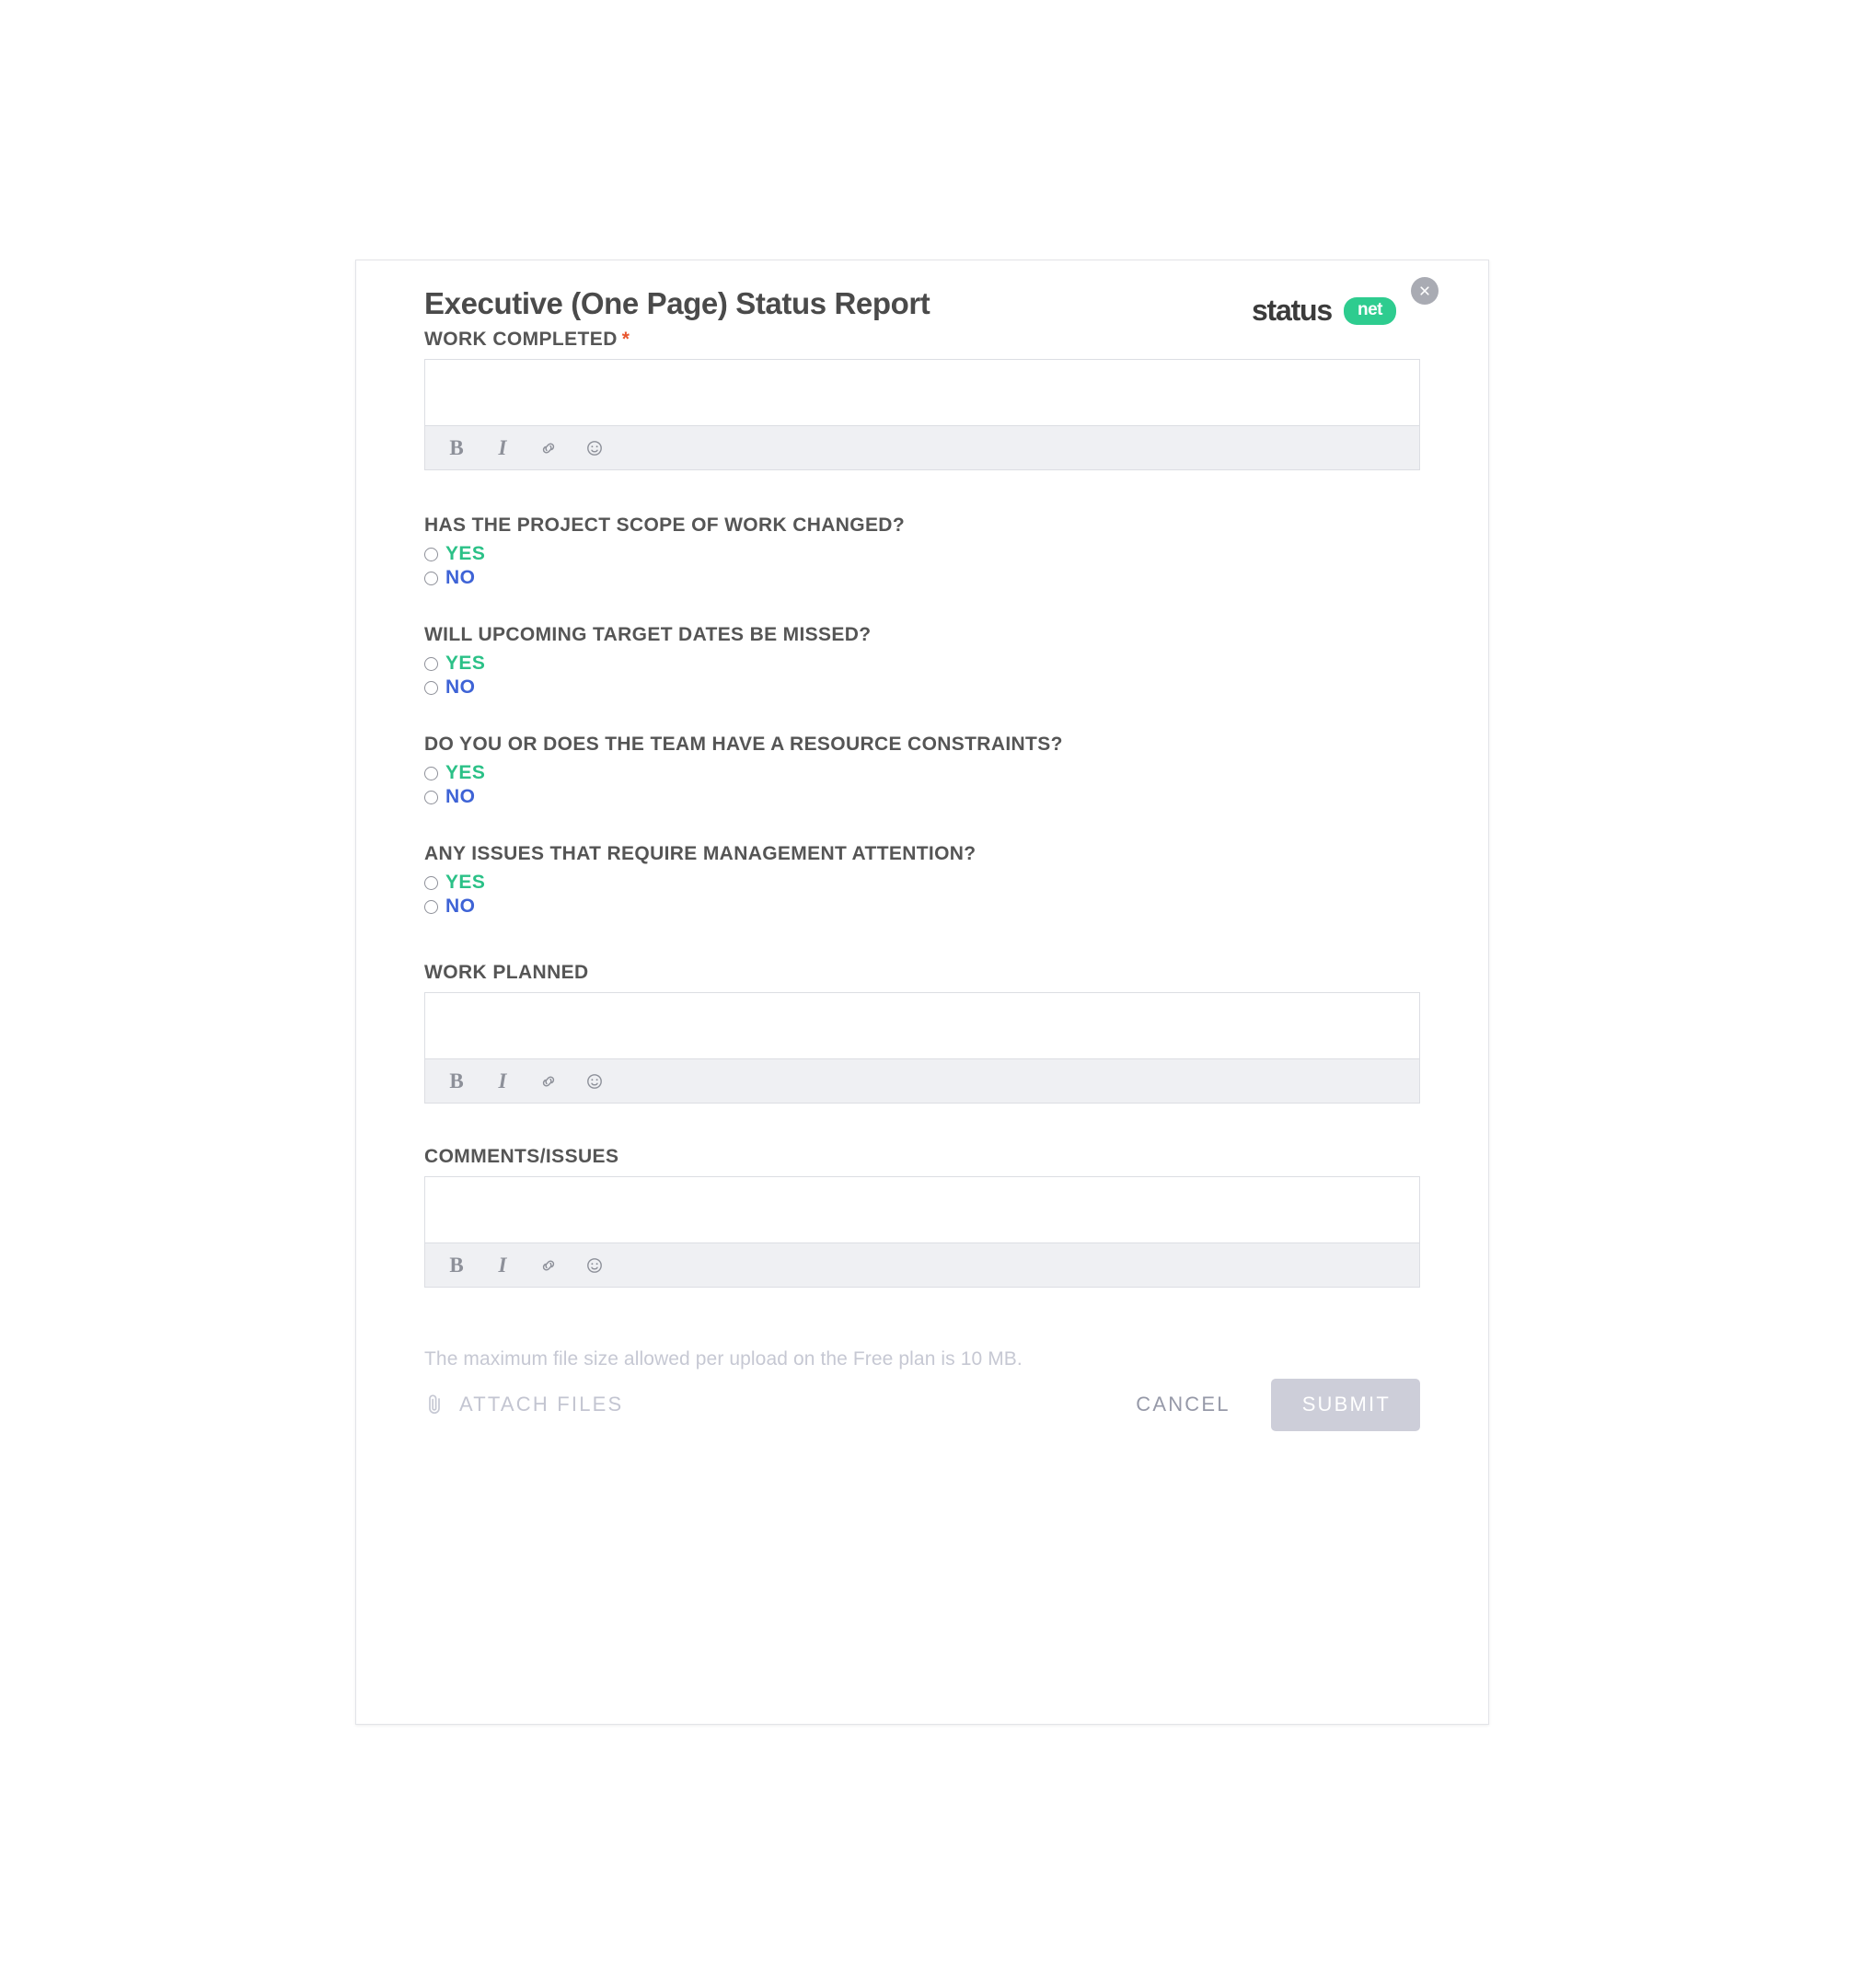  What do you see at coordinates (435, 1404) in the screenshot?
I see `paperclip-icon` at bounding box center [435, 1404].